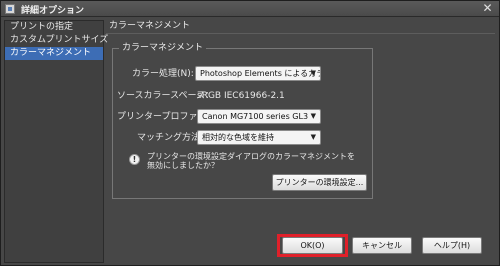 The height and width of the screenshot is (266, 500). Describe the element at coordinates (10, 9) in the screenshot. I see `app-icon` at that location.